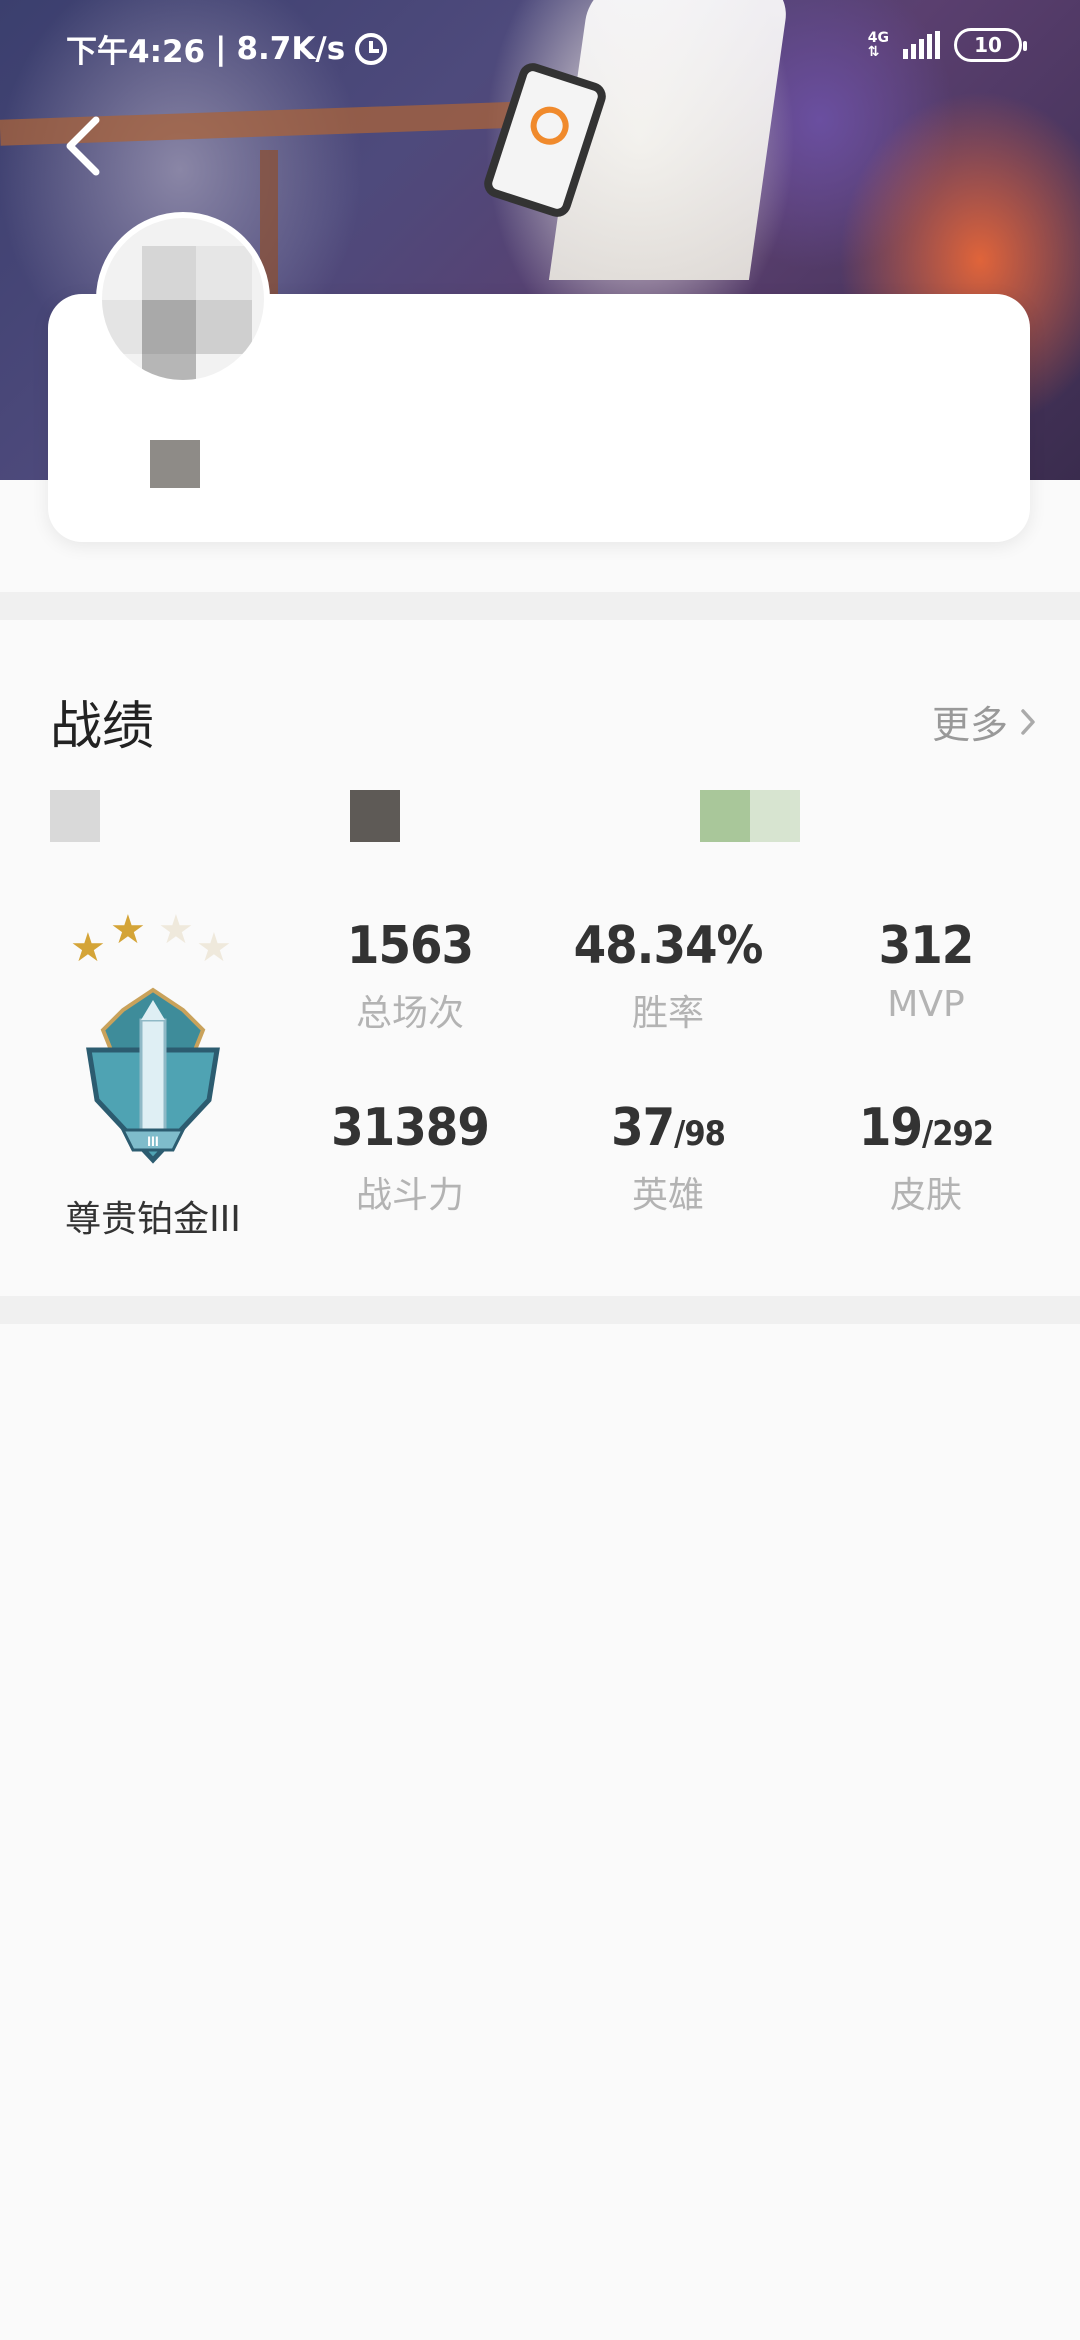  I want to click on status-speed: 8.7K/s, so click(291, 48).